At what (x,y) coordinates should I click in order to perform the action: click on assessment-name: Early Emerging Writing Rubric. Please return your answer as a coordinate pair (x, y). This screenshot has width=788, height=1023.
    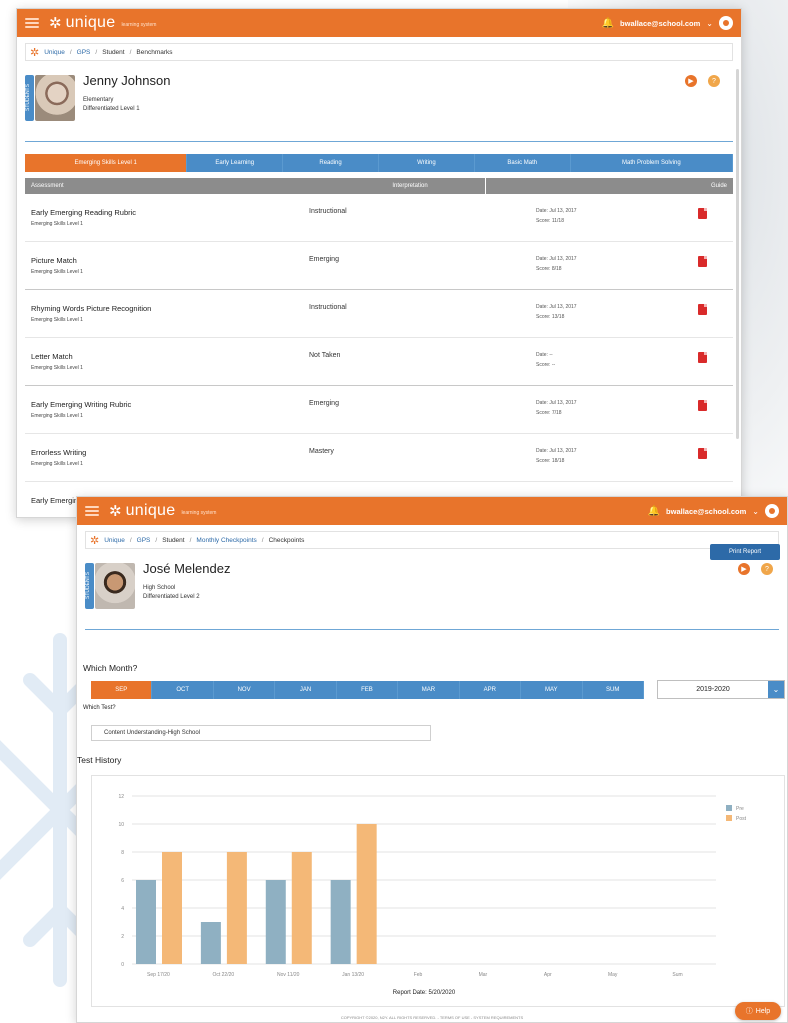
    Looking at the image, I should click on (81, 404).